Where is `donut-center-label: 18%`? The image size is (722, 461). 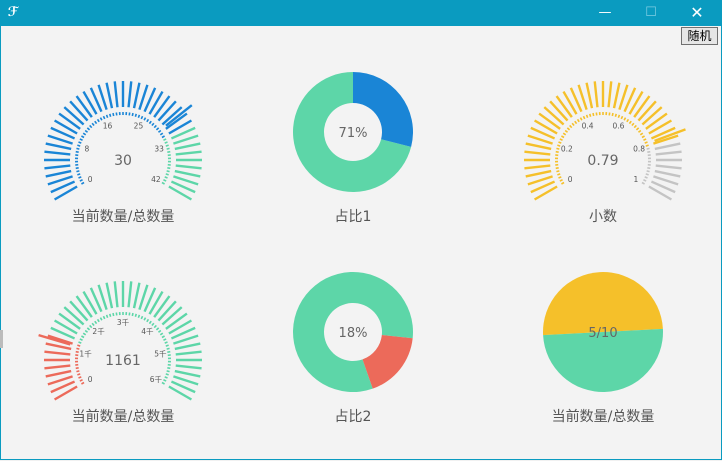
donut-center-label: 18% is located at coordinates (353, 333).